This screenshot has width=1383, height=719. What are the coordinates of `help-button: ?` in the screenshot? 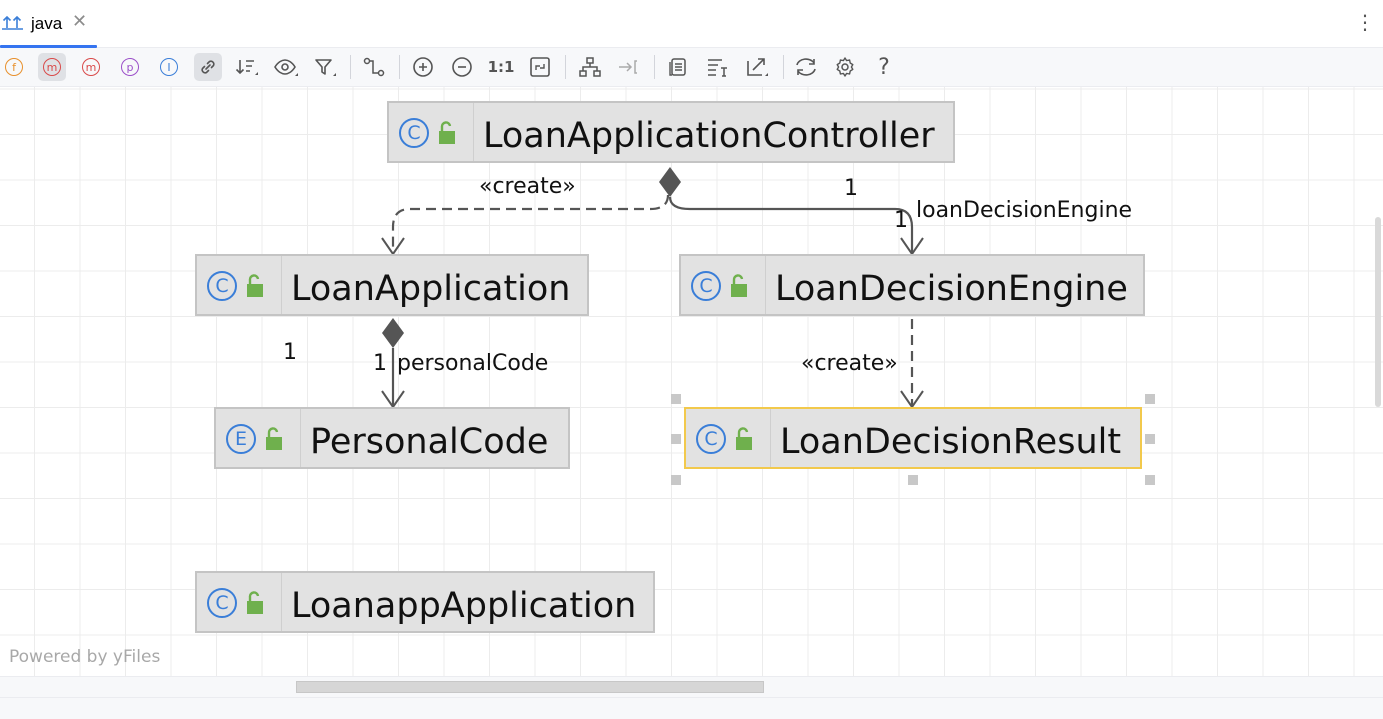 It's located at (884, 67).